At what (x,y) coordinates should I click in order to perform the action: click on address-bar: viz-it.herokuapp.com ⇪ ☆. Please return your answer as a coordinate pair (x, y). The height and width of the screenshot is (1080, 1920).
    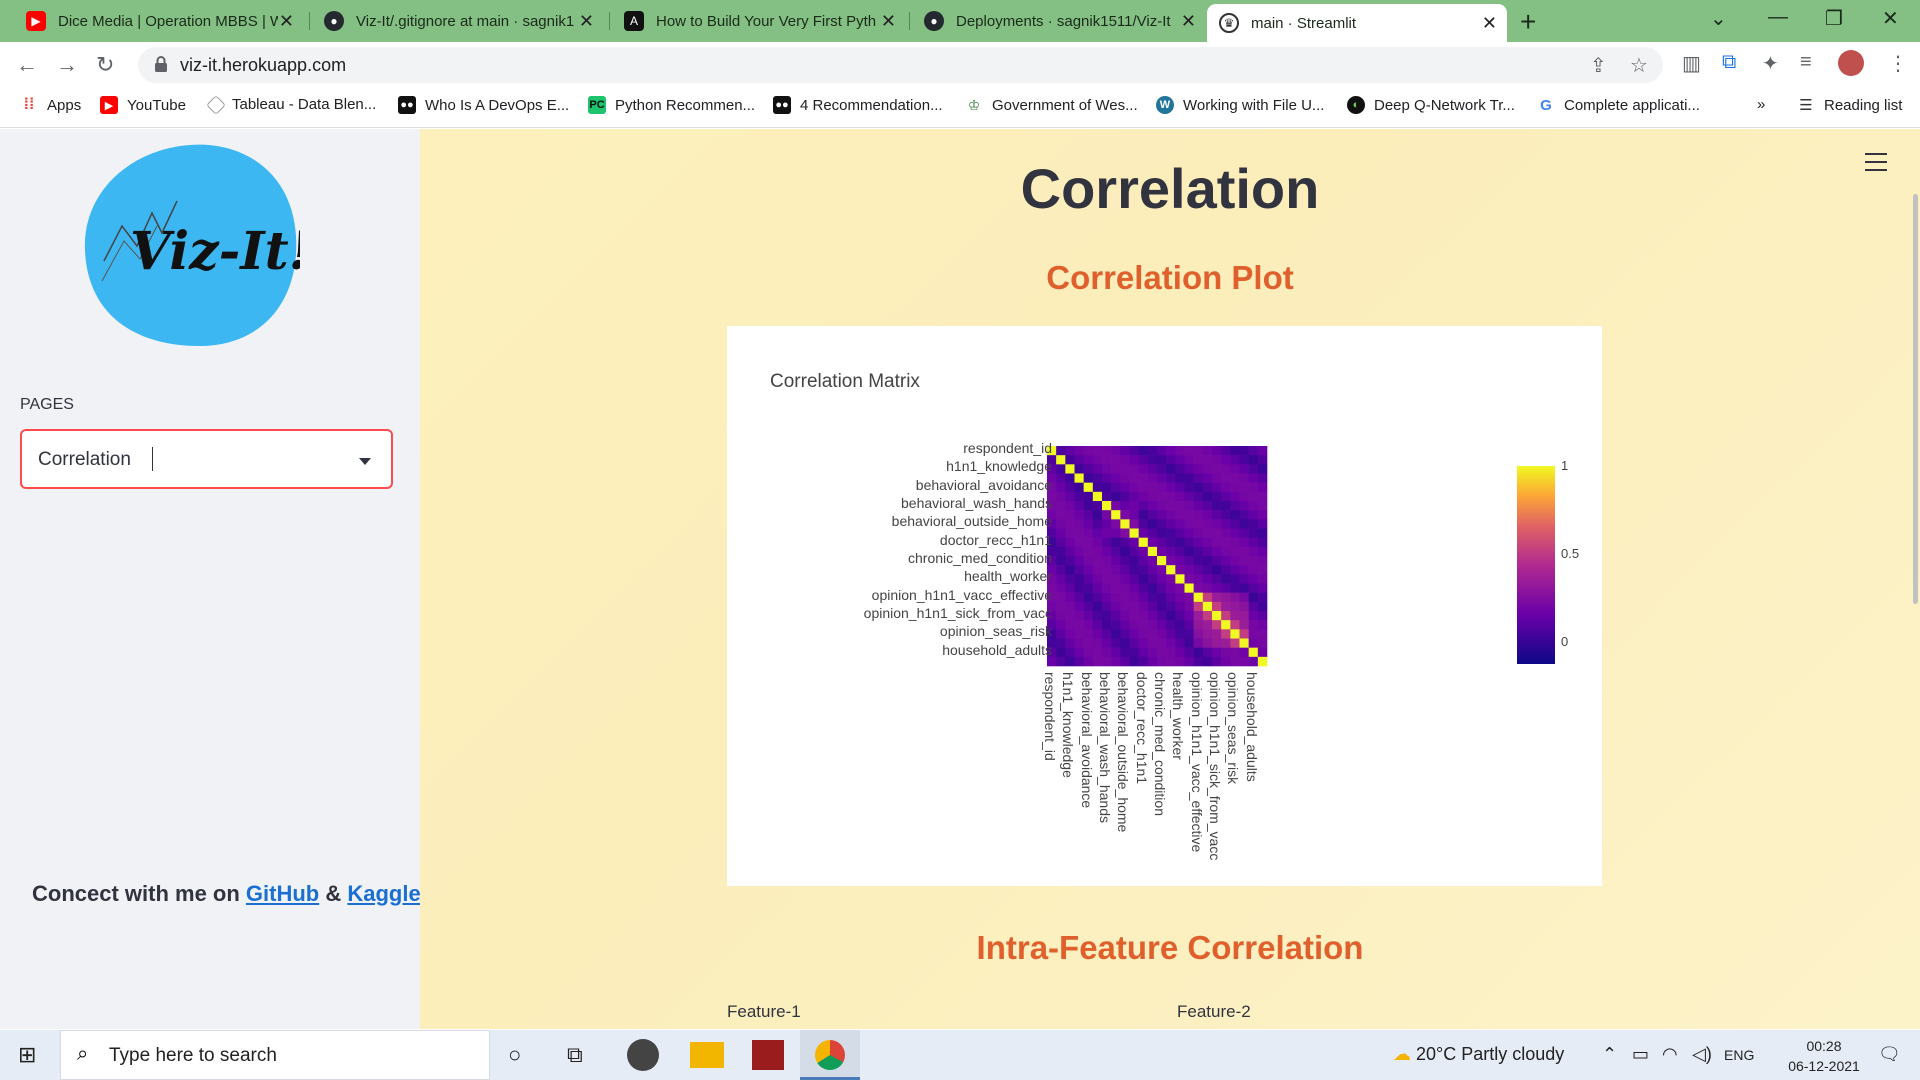
    Looking at the image, I should click on (900, 65).